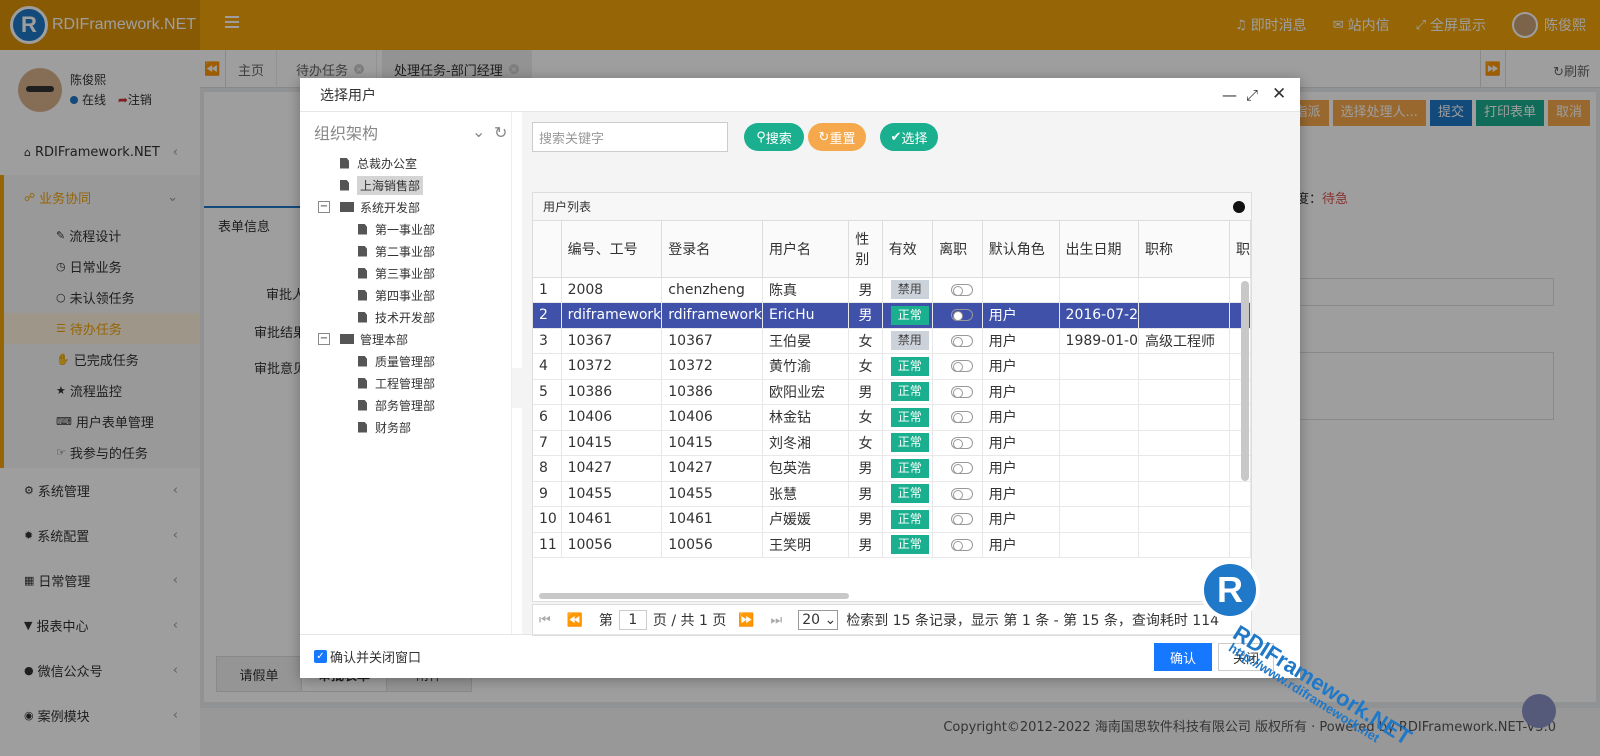 This screenshot has height=756, width=1600. Describe the element at coordinates (1229, 95) in the screenshot. I see `minimize-icon: —` at that location.